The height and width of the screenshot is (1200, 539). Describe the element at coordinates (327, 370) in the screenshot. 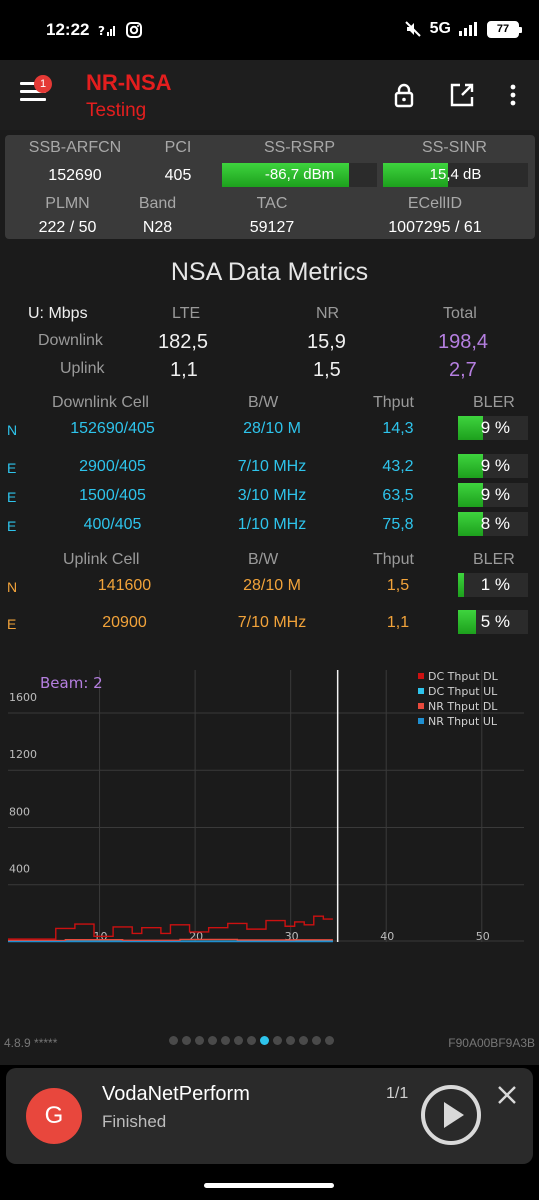

I see `ul-nr: 1,5` at that location.